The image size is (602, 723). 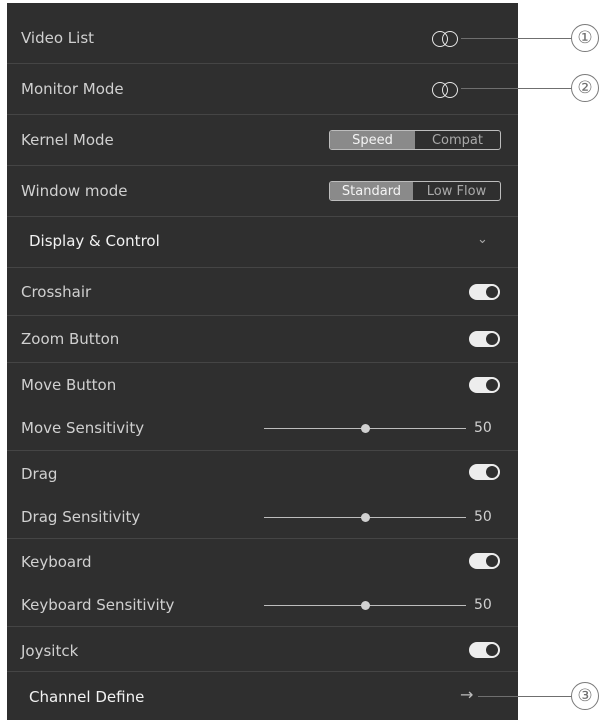 I want to click on joystick-toggle, so click(x=484, y=650).